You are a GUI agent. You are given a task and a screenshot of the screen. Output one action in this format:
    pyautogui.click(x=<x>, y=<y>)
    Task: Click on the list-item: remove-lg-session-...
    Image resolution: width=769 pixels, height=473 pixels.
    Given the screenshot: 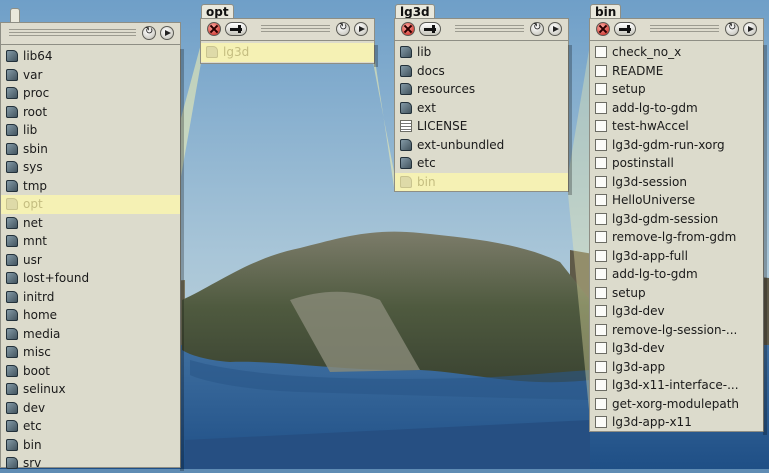 What is the action you would take?
    pyautogui.click(x=676, y=330)
    